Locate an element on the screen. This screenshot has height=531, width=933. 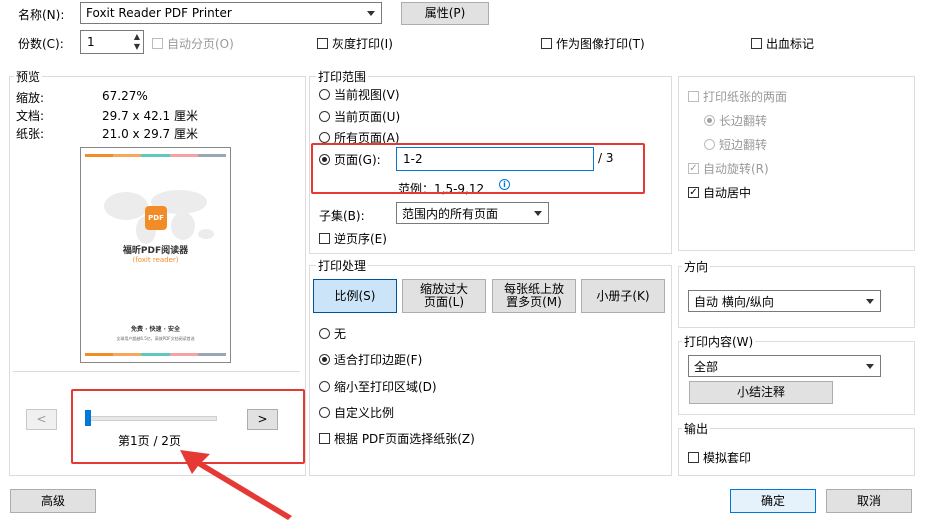
auto-center-checkbox: ✓ 自动居中 is located at coordinates (719, 192).